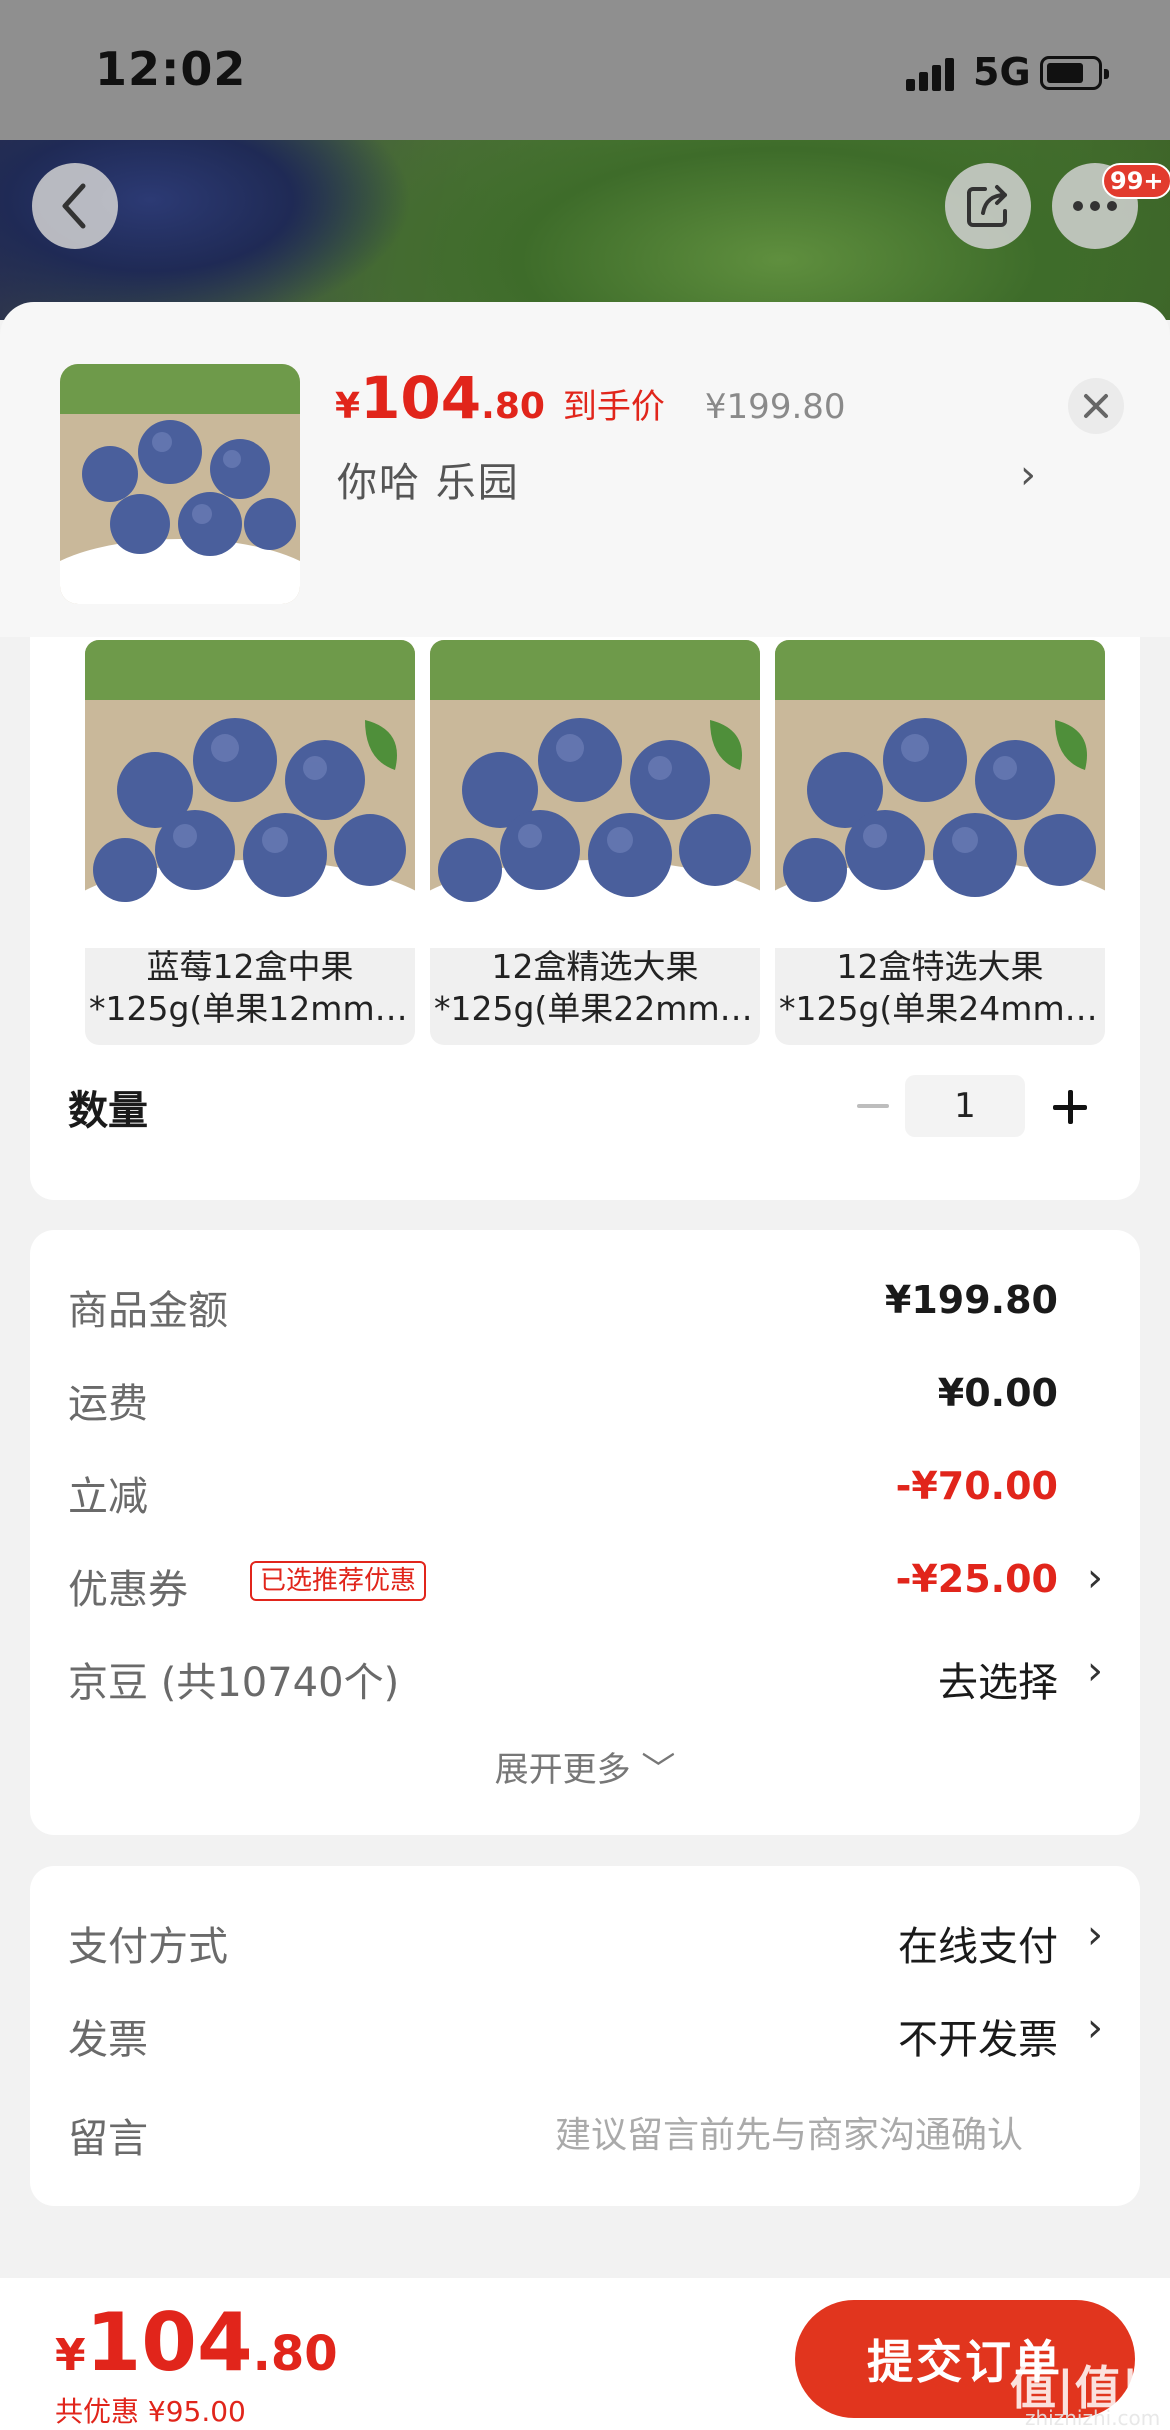 Image resolution: width=1170 pixels, height=2430 pixels. Describe the element at coordinates (252, 1008) in the screenshot. I see `variant-label-line2: *125g(单果12mm+)` at that location.